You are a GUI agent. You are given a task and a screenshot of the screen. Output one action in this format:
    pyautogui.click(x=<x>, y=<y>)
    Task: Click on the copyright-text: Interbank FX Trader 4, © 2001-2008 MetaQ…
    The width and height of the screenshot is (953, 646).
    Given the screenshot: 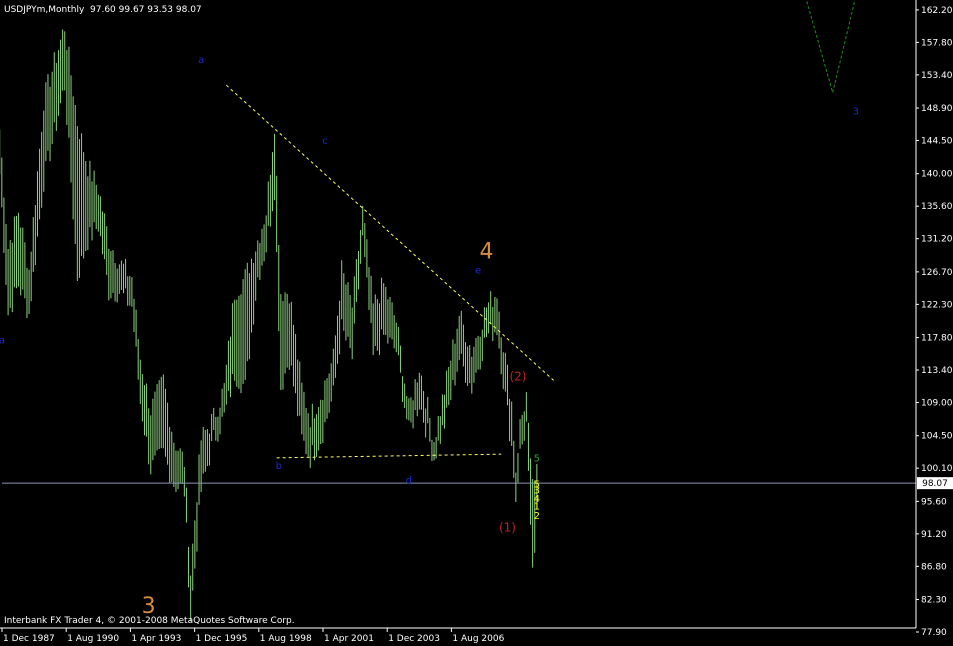 What is the action you would take?
    pyautogui.click(x=149, y=621)
    